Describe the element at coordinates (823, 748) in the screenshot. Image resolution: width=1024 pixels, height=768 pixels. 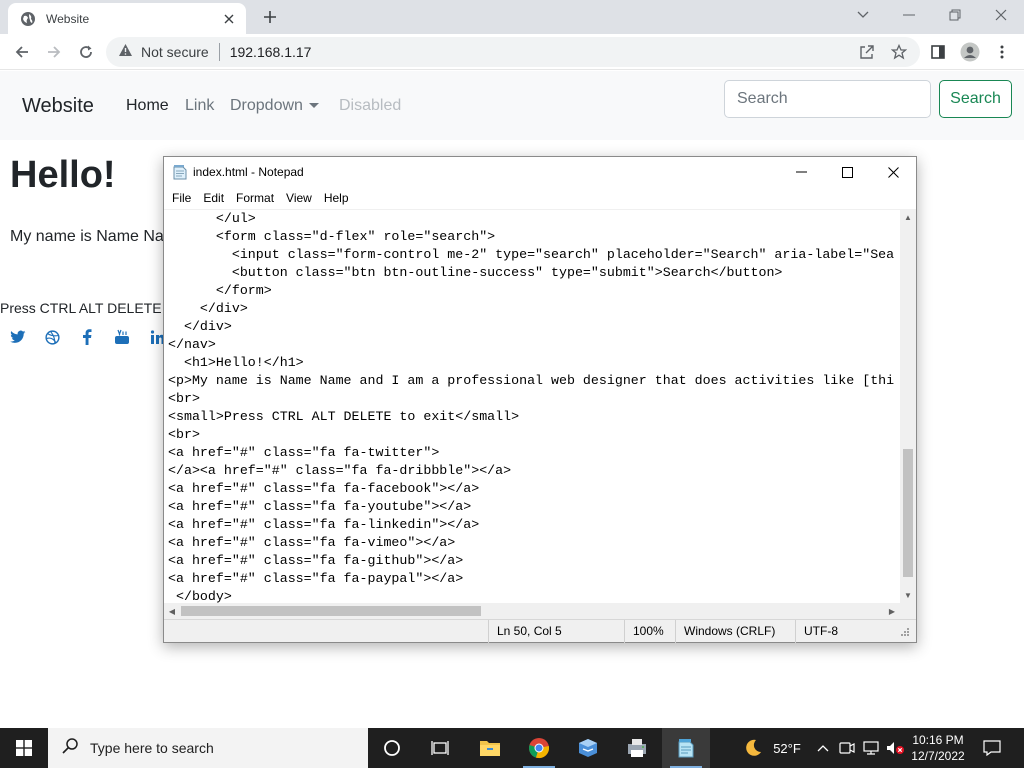
I see `chevron-up-icon` at that location.